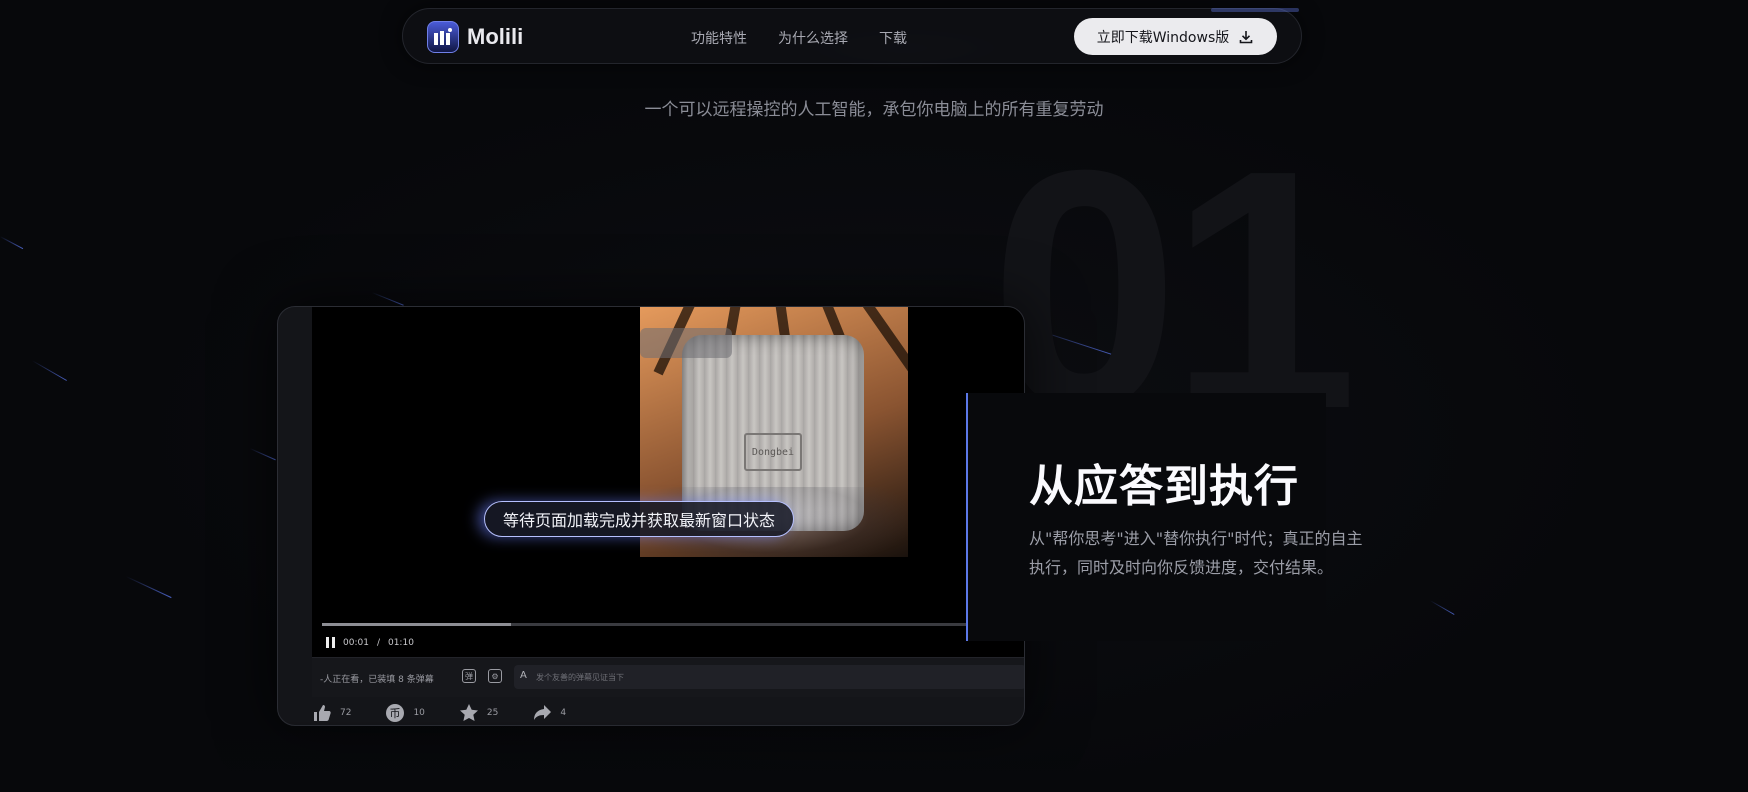  Describe the element at coordinates (639, 519) in the screenshot. I see `video-caption: 等待页面加载完成并获取最新窗口状态` at that location.